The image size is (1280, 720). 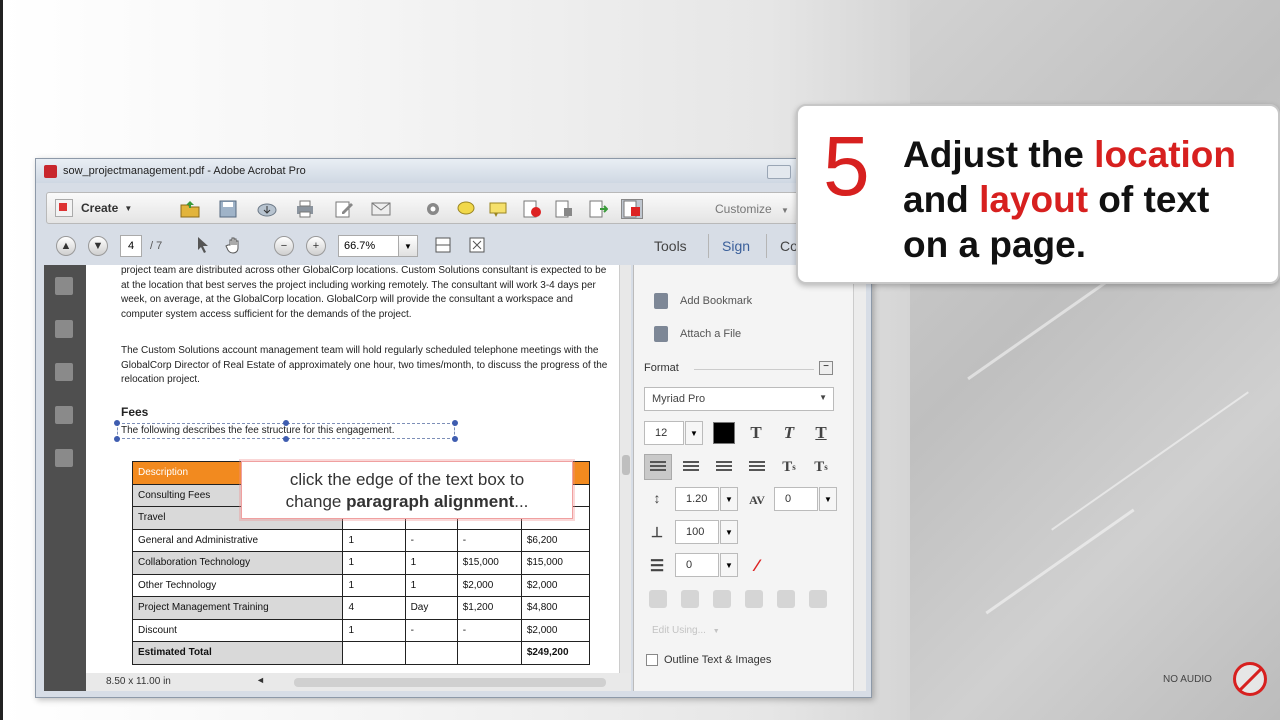 I want to click on signatures-icon, so click(x=64, y=415).